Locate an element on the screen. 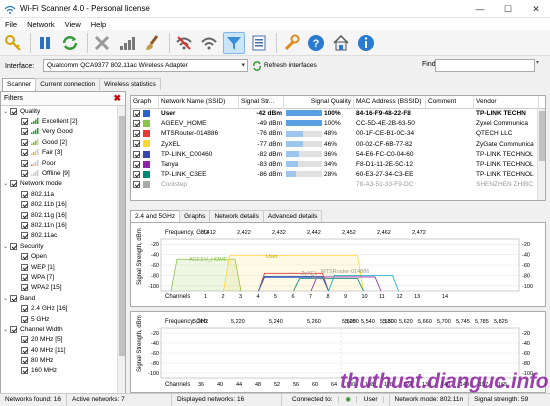 The width and height of the screenshot is (550, 406). tab-scanner: Scanner is located at coordinates (19, 84).